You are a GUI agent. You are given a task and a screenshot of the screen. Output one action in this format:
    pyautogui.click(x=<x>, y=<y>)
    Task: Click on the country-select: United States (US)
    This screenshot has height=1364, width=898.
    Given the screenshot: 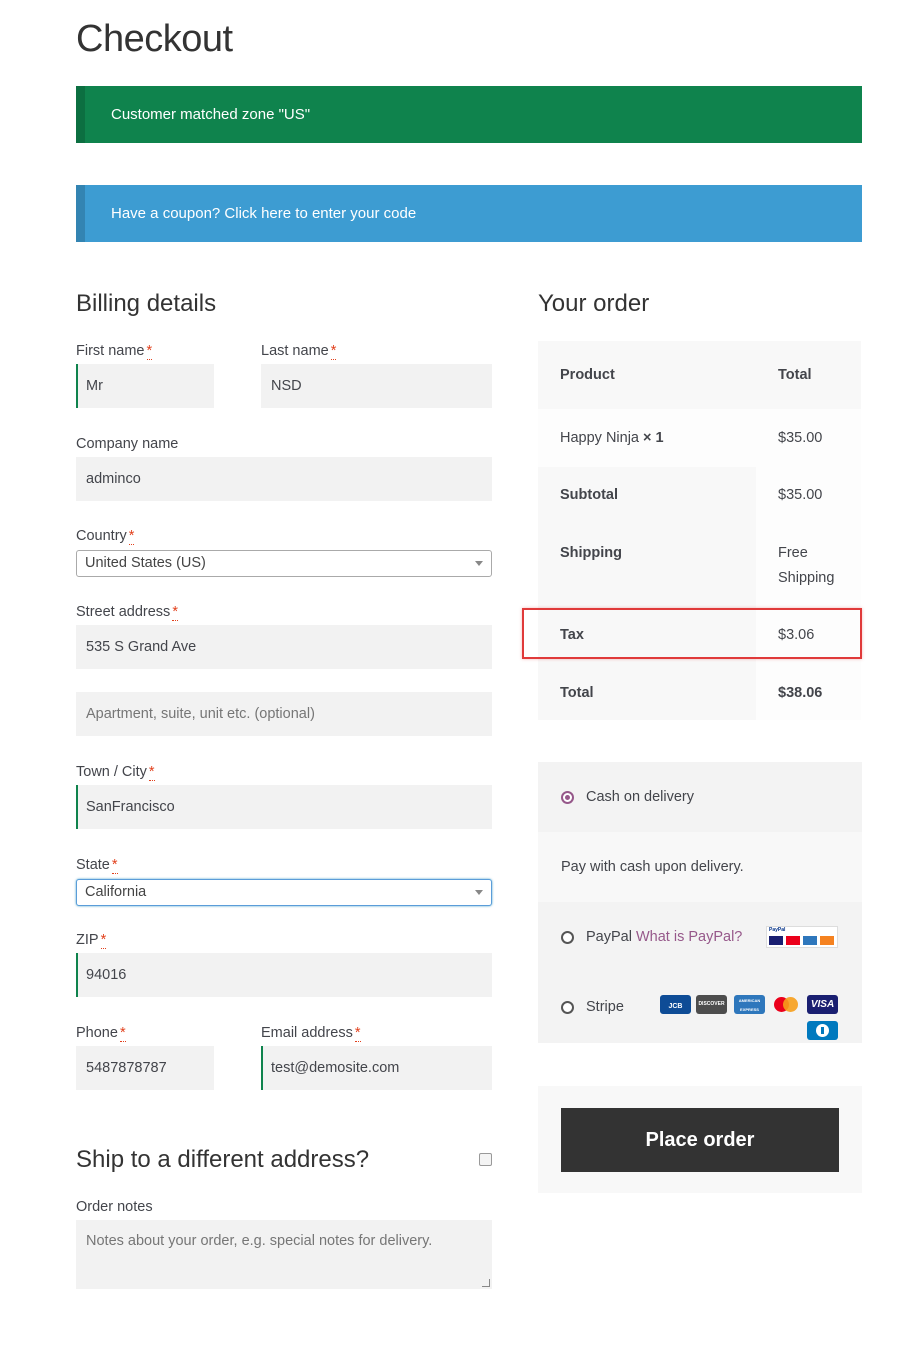 What is the action you would take?
    pyautogui.click(x=284, y=563)
    